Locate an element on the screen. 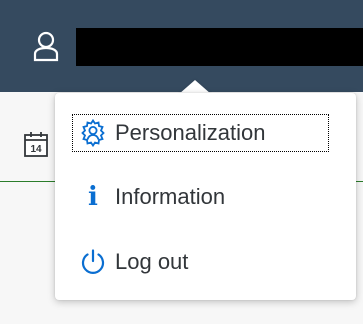 The image size is (363, 324). menu-item-label: Information is located at coordinates (170, 196).